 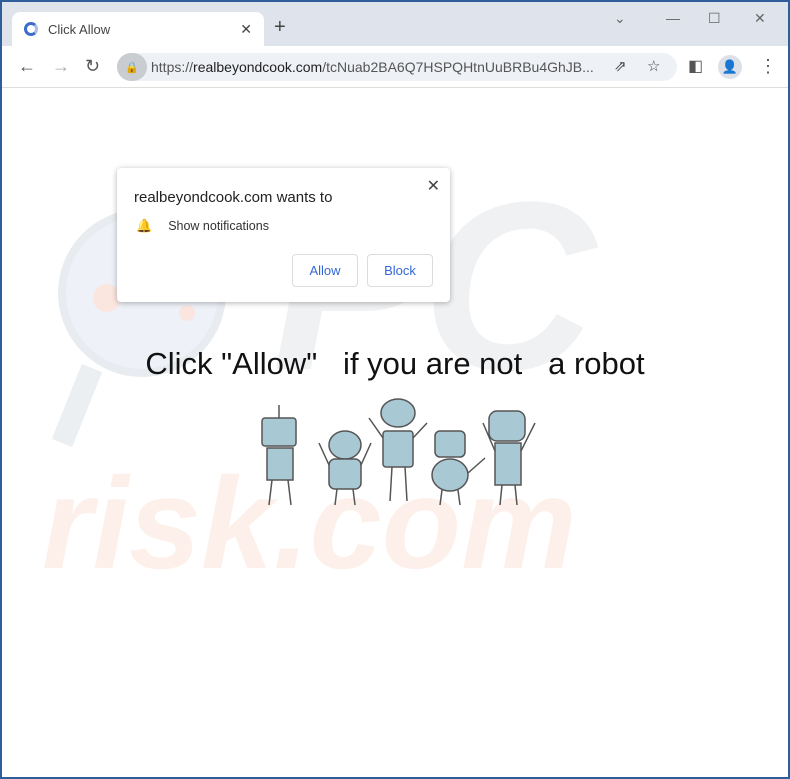 I want to click on permission-label: Show notifications, so click(x=218, y=226).